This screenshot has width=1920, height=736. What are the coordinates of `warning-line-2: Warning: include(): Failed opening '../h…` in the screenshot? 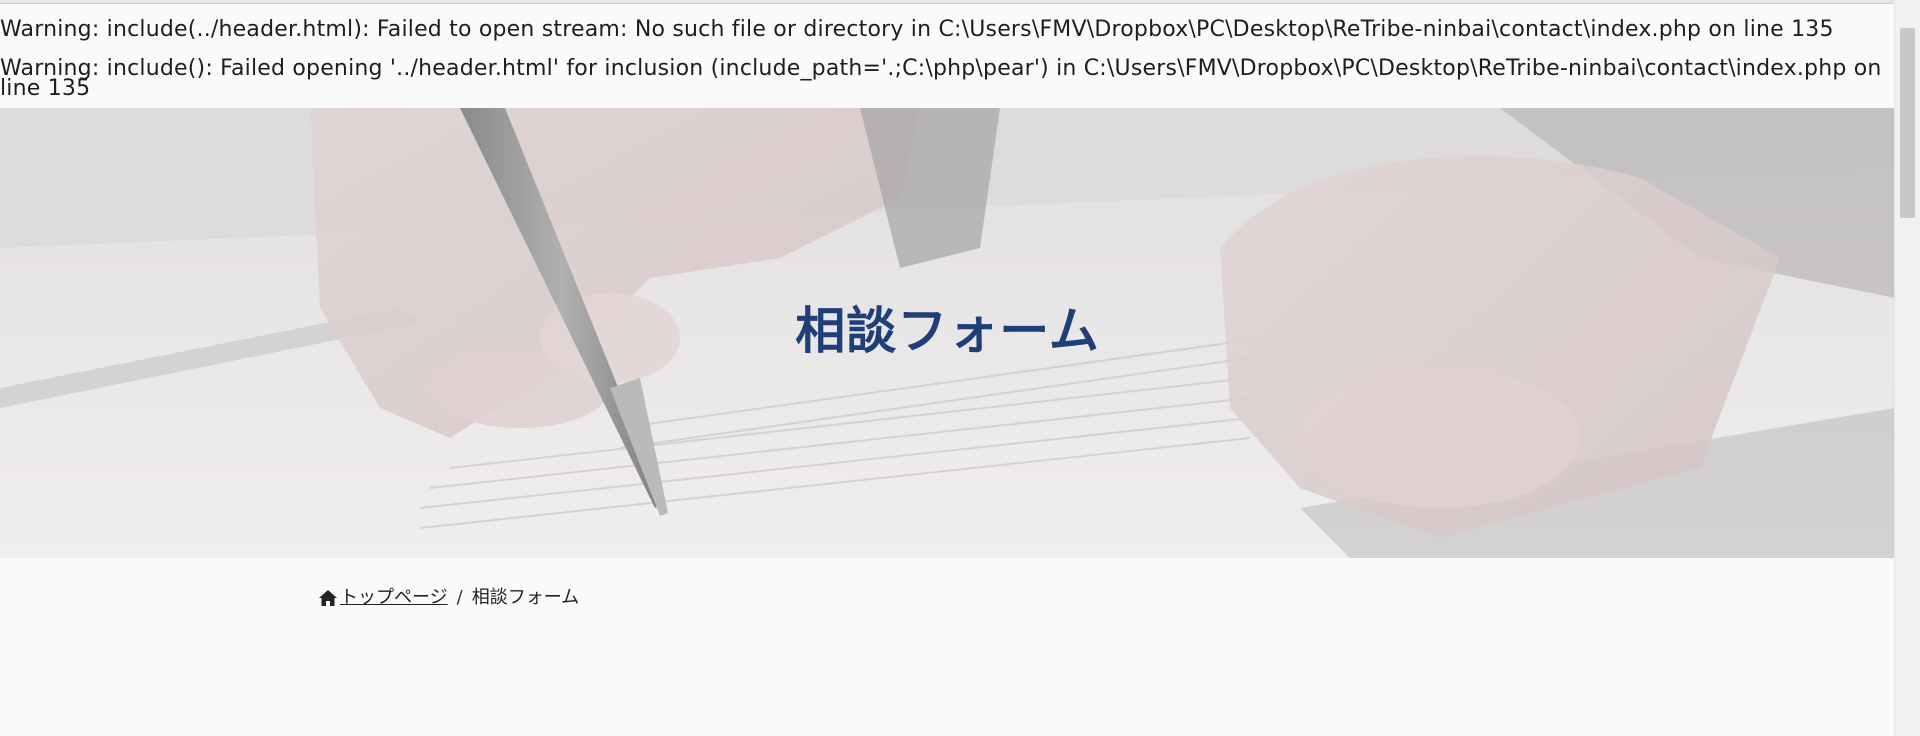 It's located at (941, 78).